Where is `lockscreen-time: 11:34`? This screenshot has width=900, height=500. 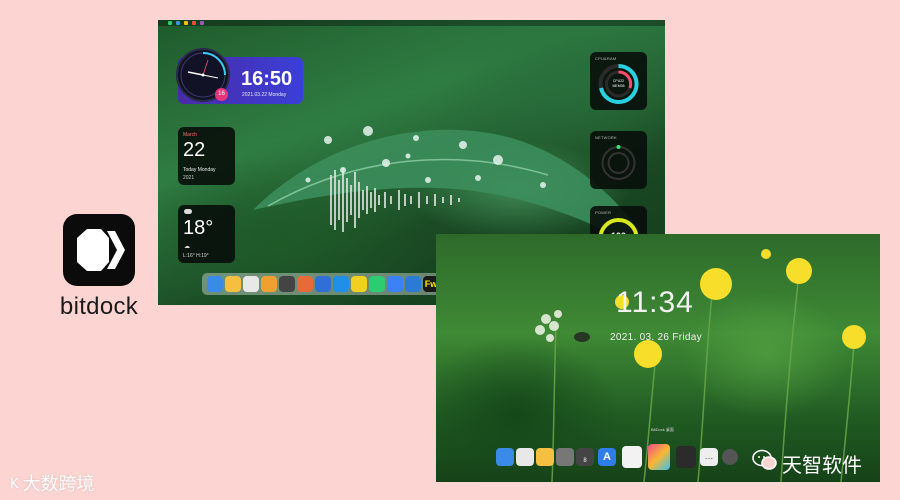
lockscreen-time: 11:34 is located at coordinates (655, 302).